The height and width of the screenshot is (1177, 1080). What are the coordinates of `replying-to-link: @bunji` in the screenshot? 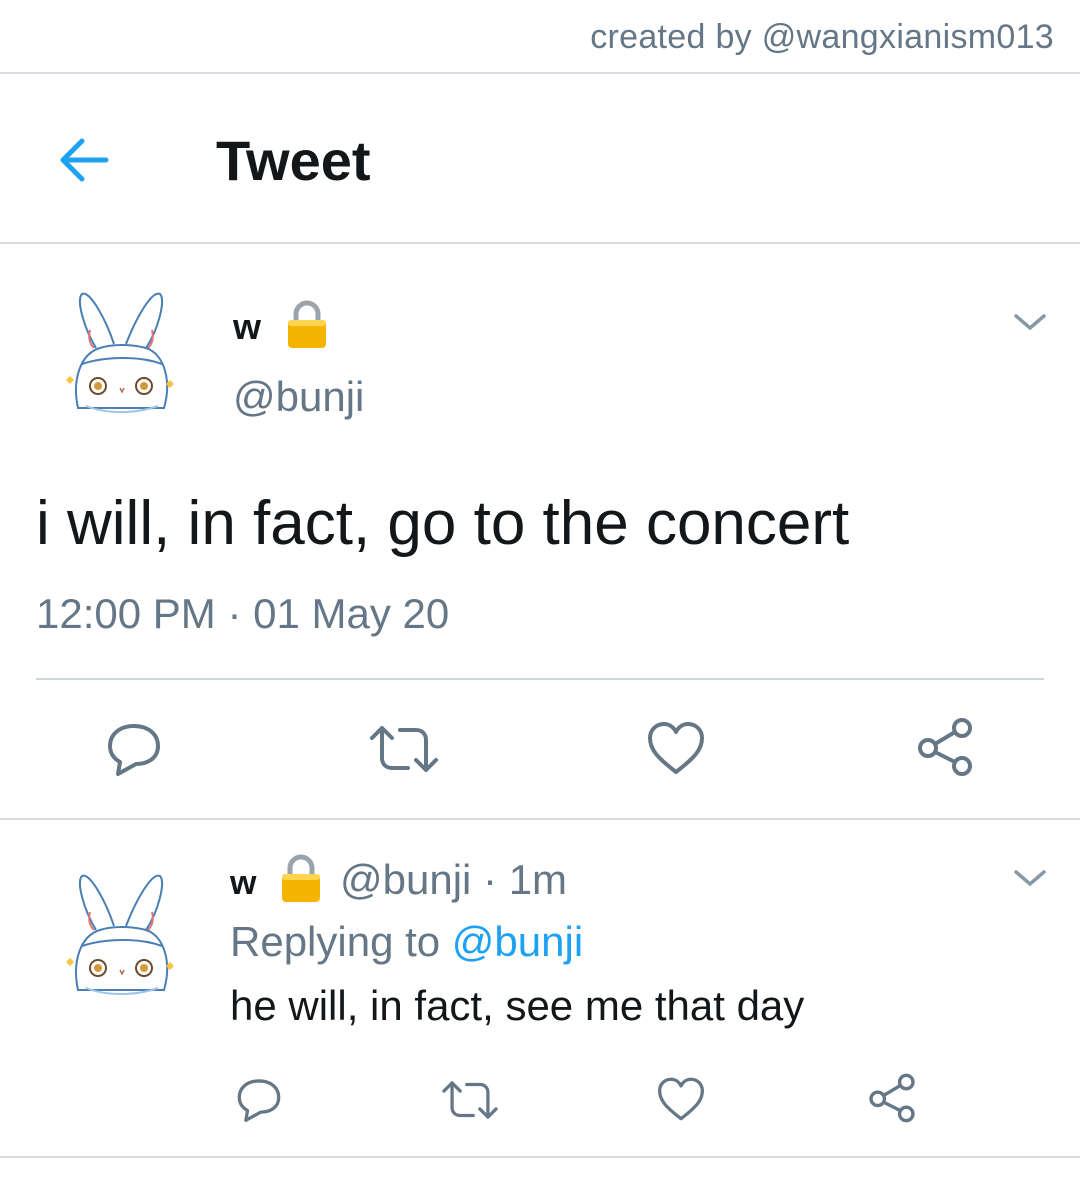 It's located at (517, 941).